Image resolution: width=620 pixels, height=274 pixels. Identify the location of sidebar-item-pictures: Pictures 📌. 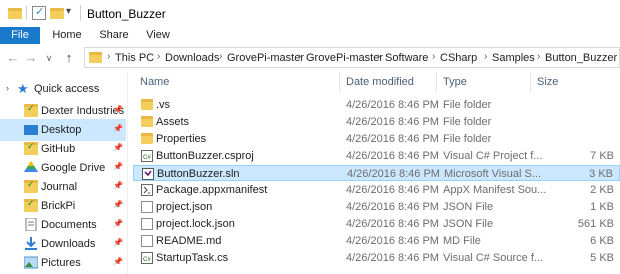
(63, 263).